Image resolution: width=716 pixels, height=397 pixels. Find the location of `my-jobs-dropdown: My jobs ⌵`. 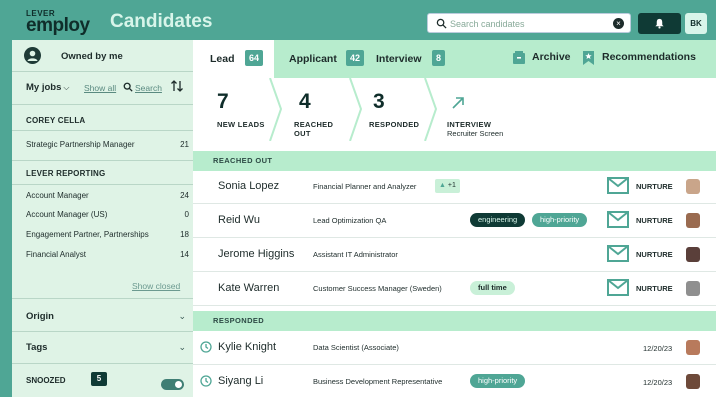

my-jobs-dropdown: My jobs ⌵ is located at coordinates (47, 87).